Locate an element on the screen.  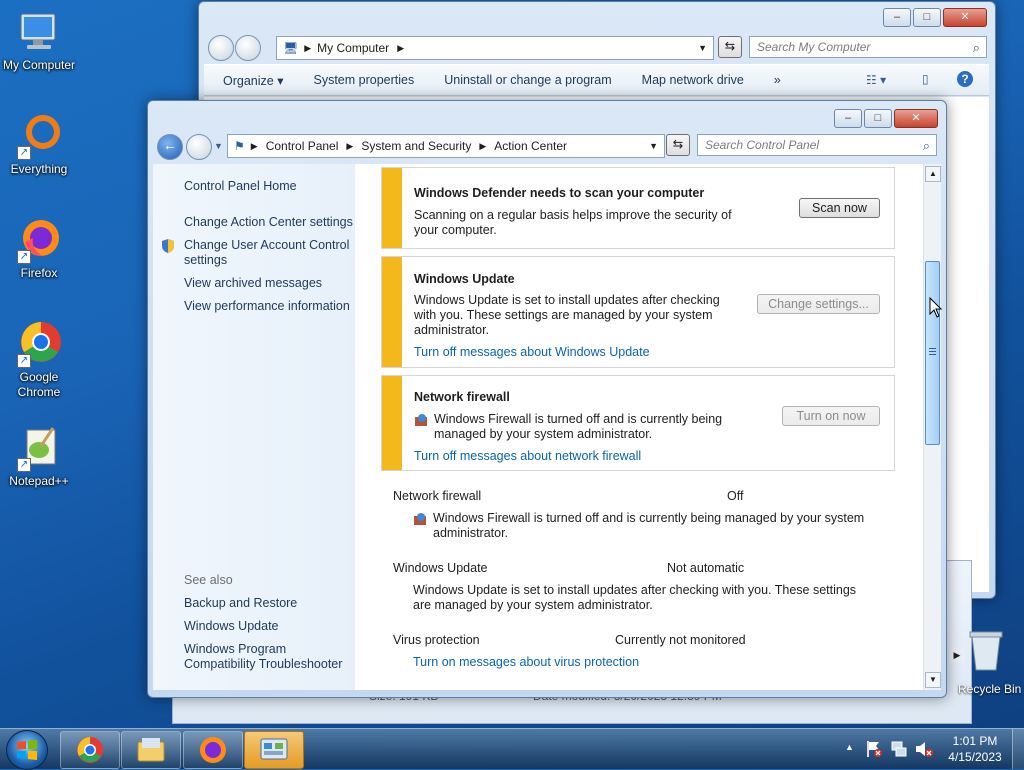
shortcut-arrow-icon: ↗ is located at coordinates (24, 153).